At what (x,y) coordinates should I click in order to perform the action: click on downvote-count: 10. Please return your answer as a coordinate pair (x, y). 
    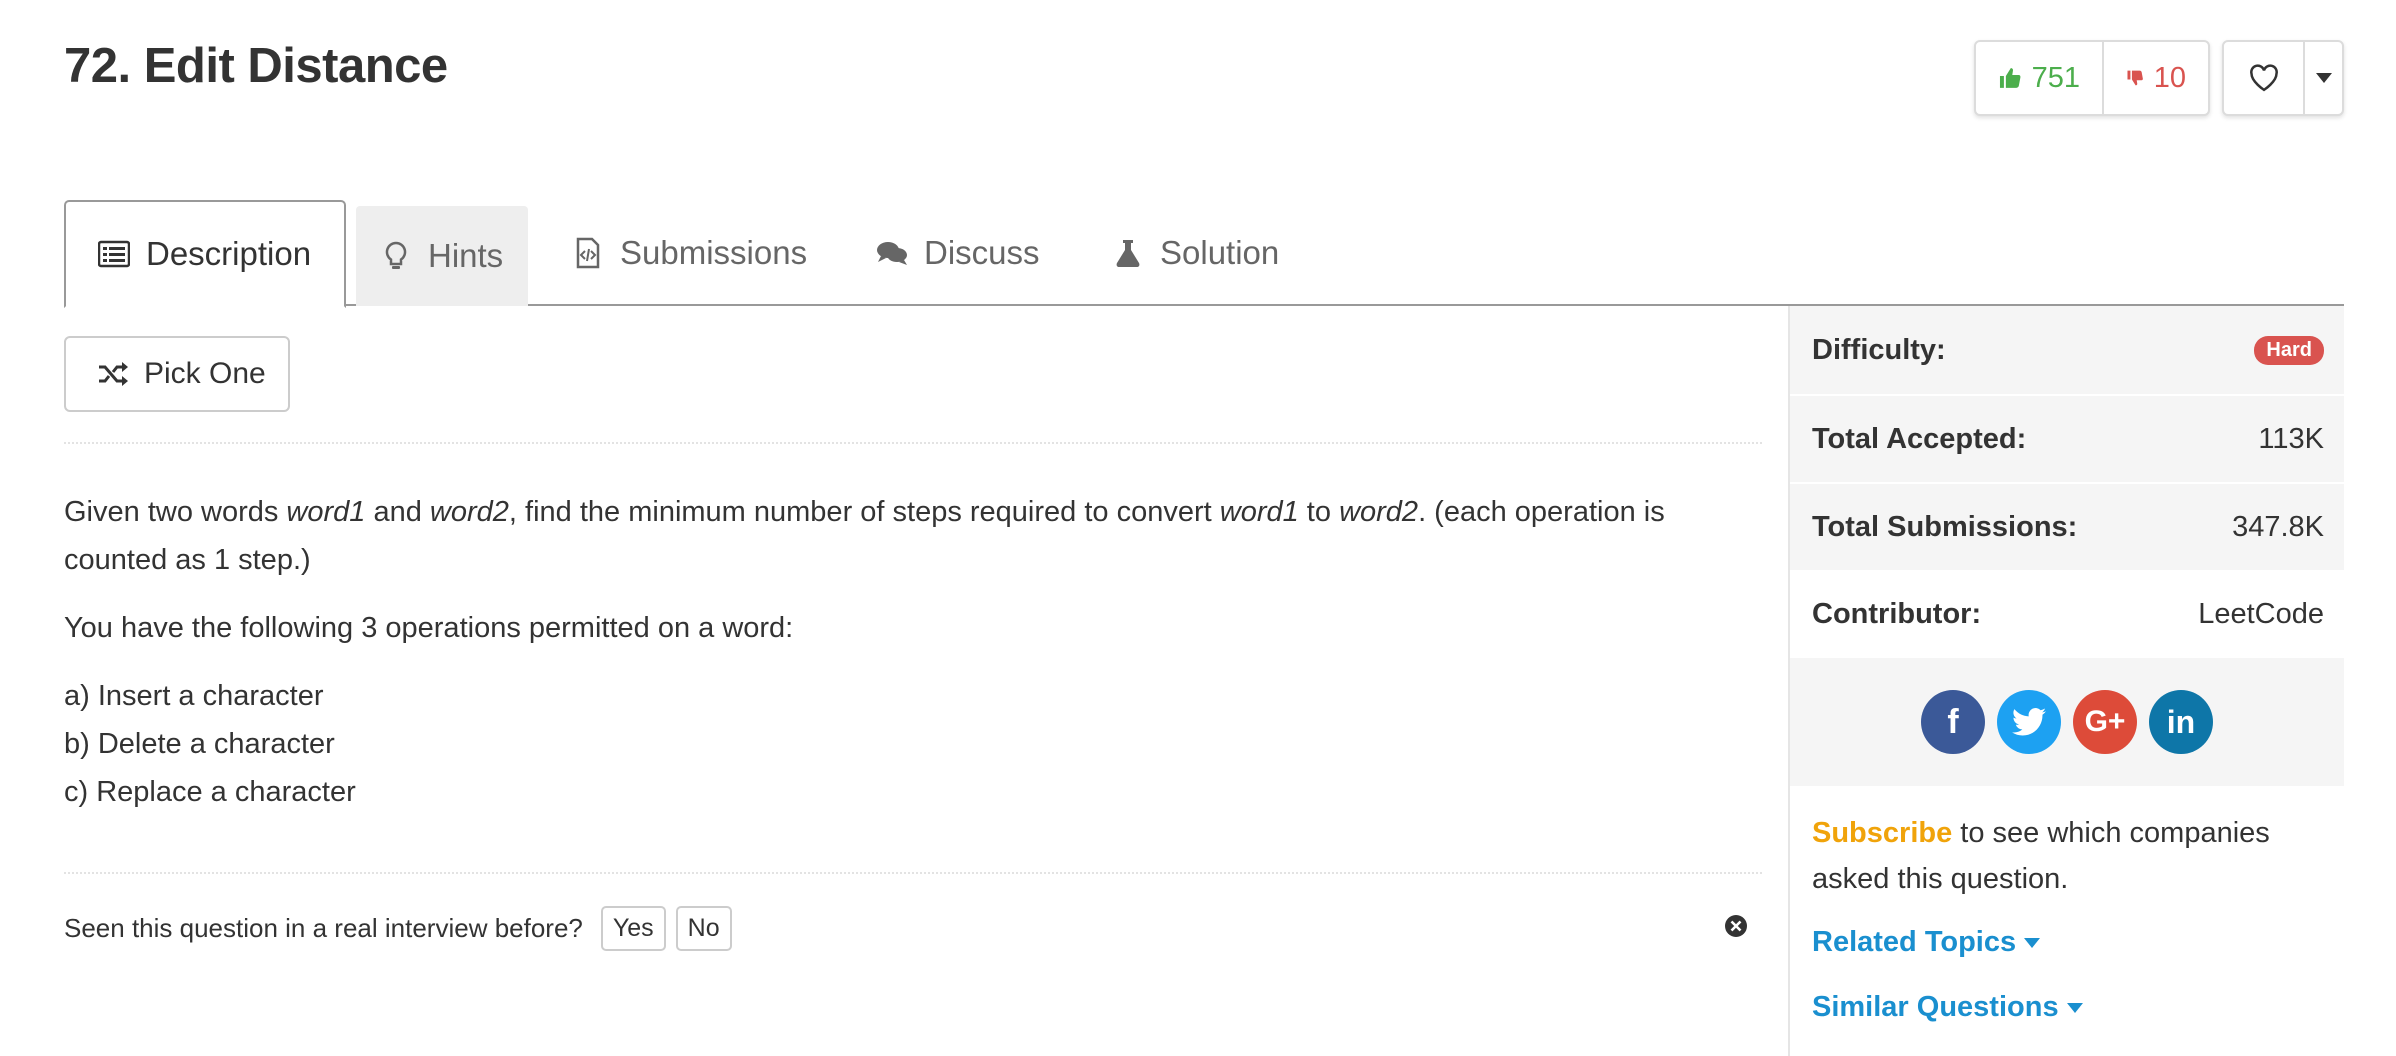
    Looking at the image, I should click on (2169, 77).